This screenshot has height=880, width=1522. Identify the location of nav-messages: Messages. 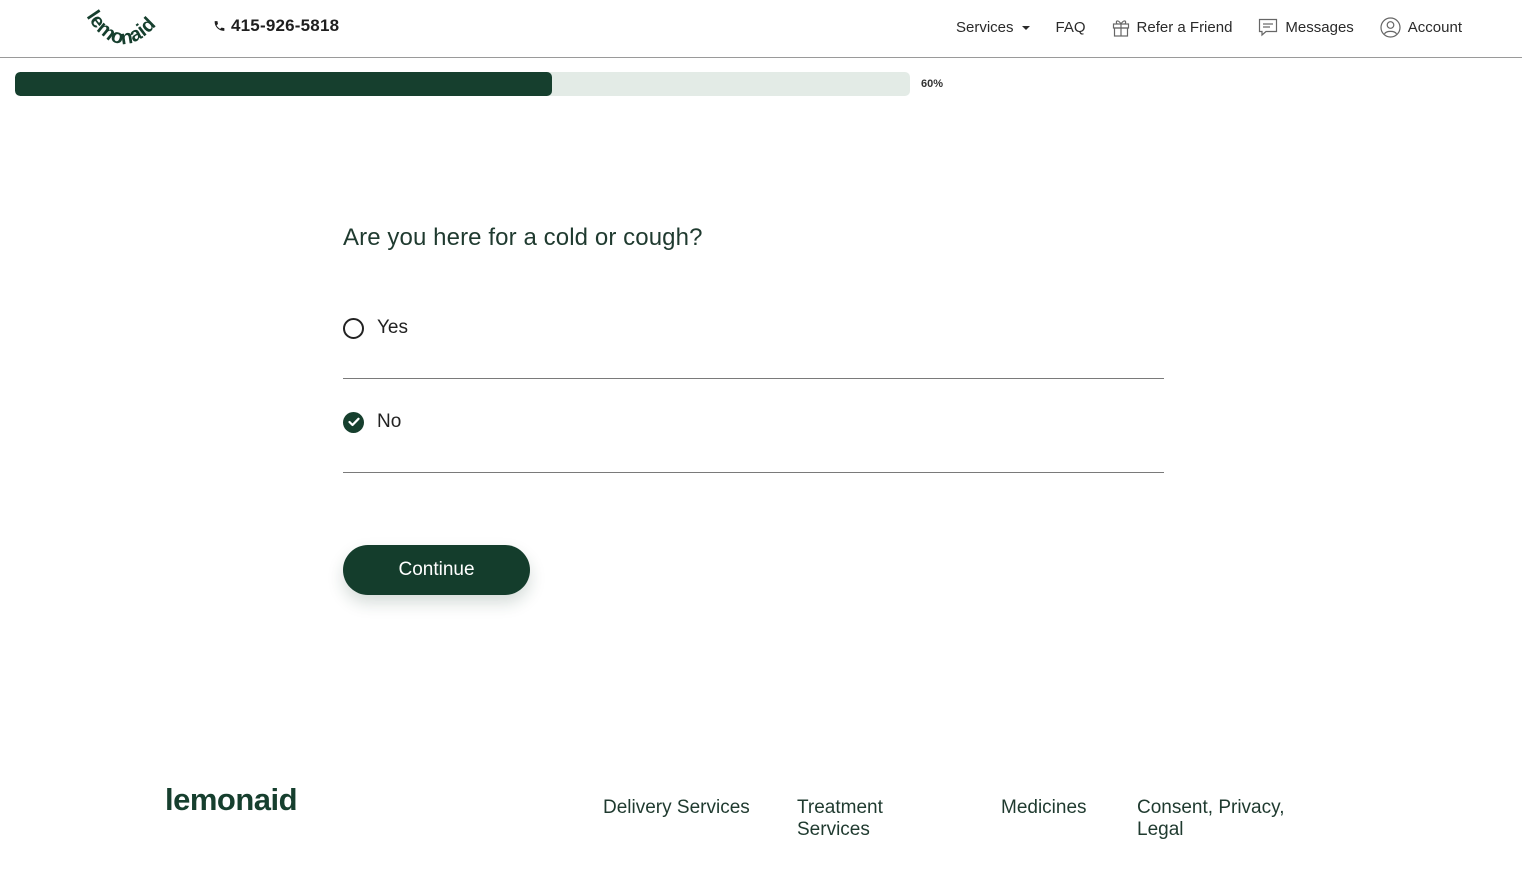
(1306, 27).